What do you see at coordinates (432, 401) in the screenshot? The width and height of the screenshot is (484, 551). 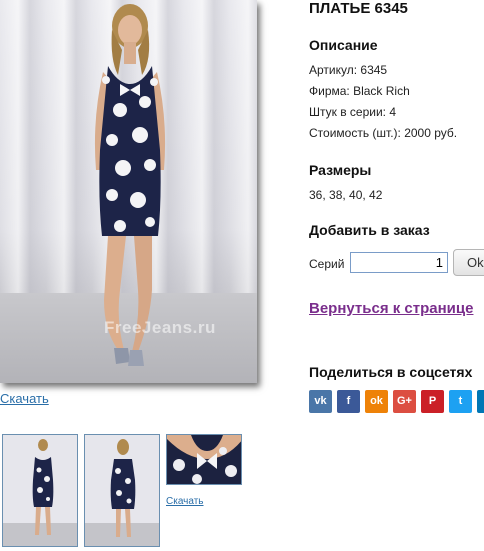 I see `pinterest-icon: P` at bounding box center [432, 401].